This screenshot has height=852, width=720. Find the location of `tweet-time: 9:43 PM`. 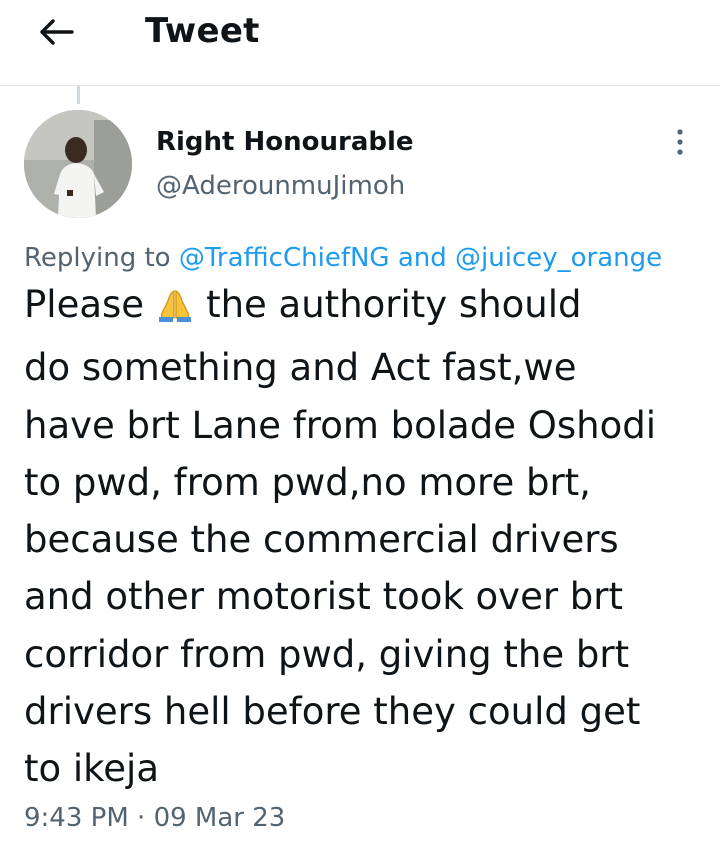

tweet-time: 9:43 PM is located at coordinates (76, 818).